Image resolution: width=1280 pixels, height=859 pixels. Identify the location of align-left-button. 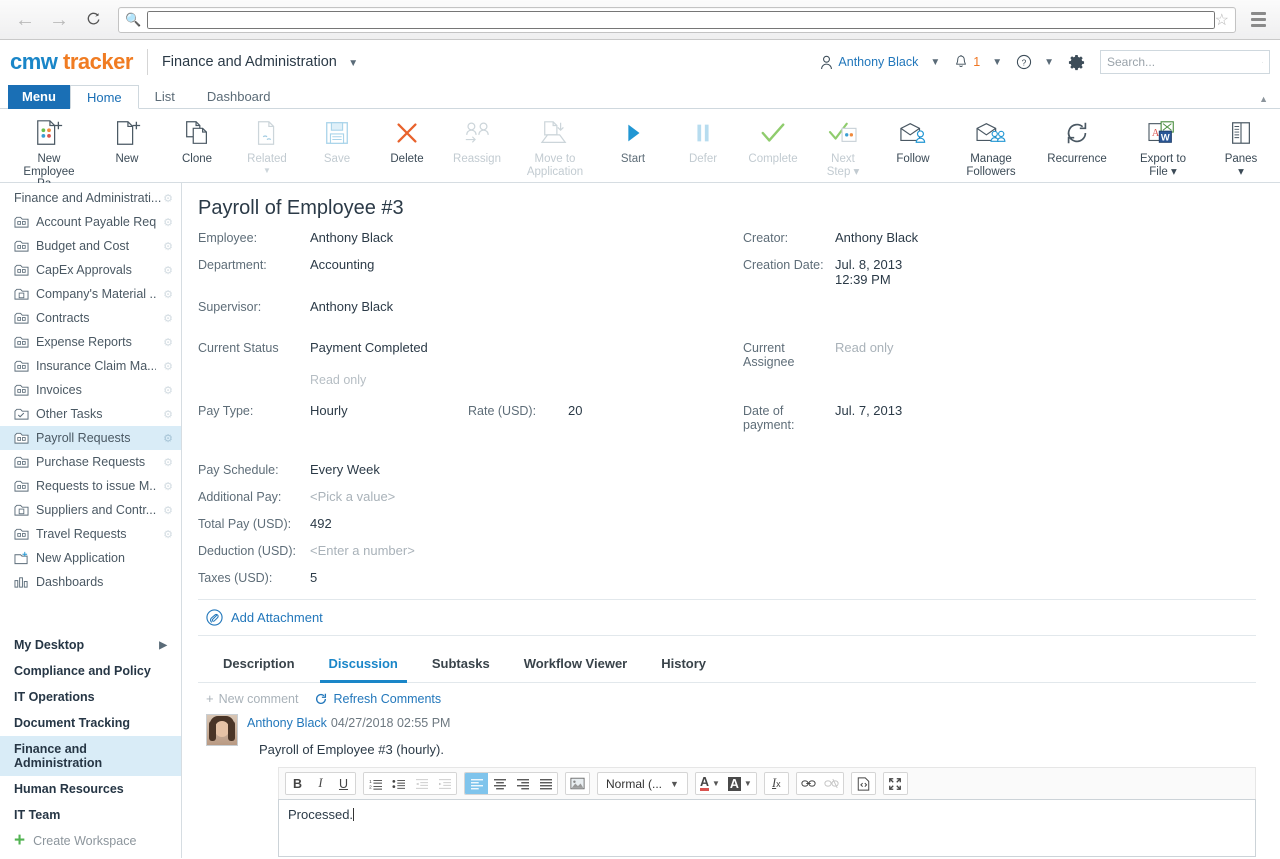
(476, 783).